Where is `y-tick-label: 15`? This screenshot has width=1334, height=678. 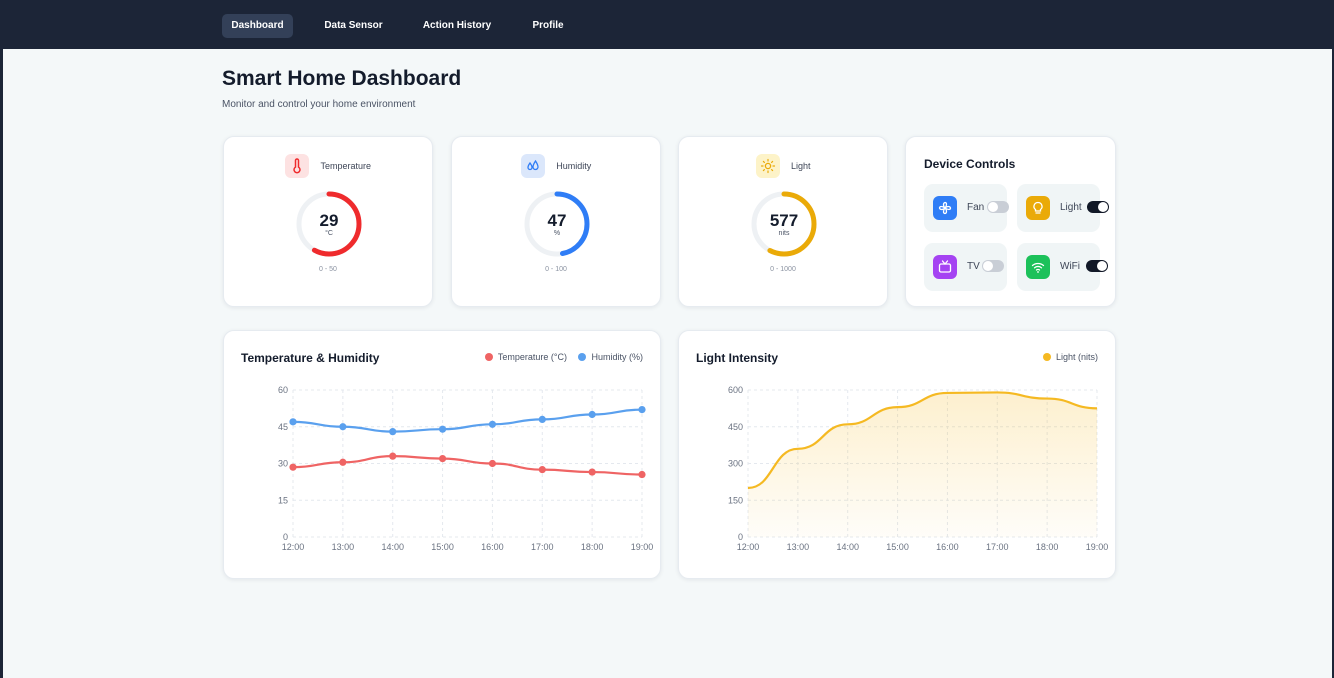 y-tick-label: 15 is located at coordinates (283, 500).